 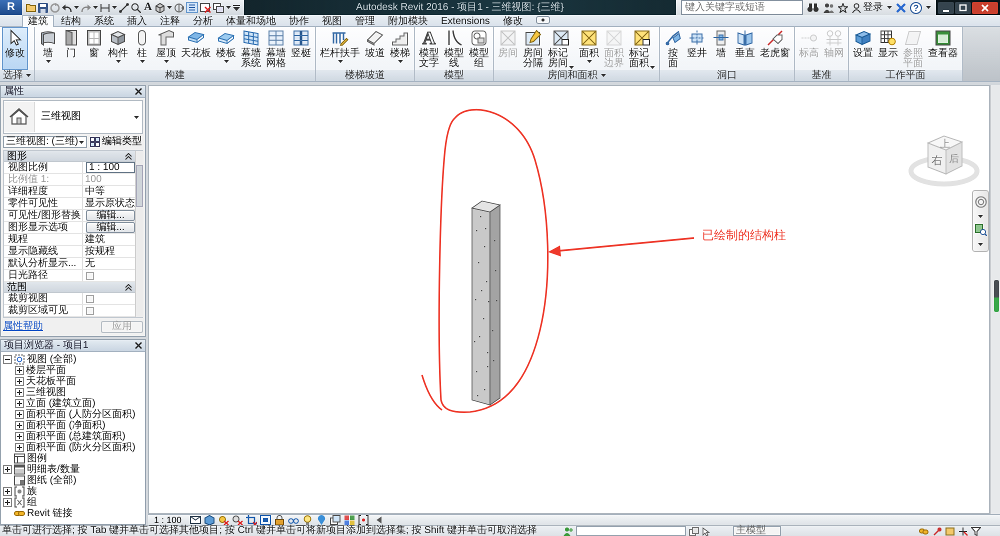 What do you see at coordinates (301, 48) in the screenshot?
I see `ribbon-button: 竖梃` at bounding box center [301, 48].